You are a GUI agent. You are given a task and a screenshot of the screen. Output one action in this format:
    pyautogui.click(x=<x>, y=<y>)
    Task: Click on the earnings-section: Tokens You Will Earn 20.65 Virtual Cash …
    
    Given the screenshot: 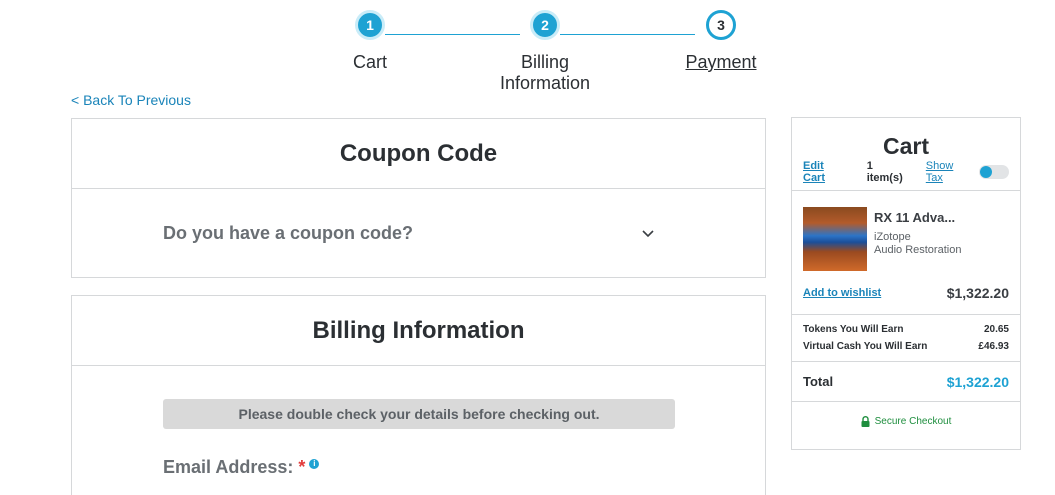 What is the action you would take?
    pyautogui.click(x=906, y=338)
    